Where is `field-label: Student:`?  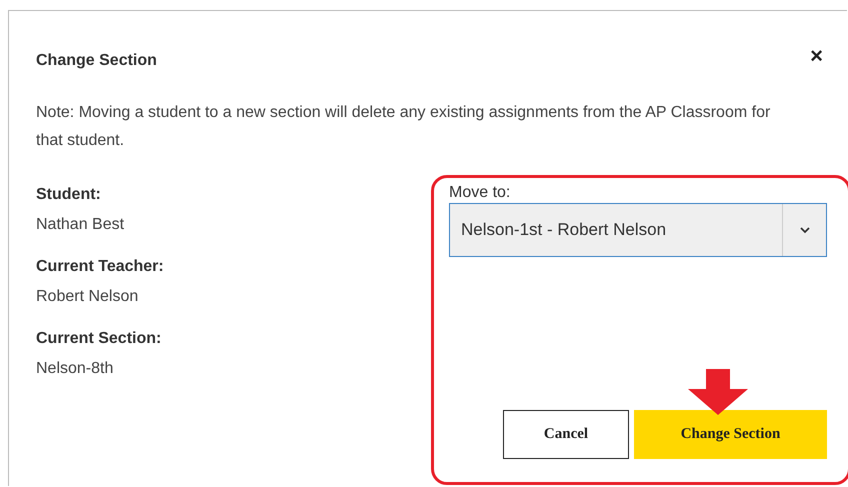
field-label: Student: is located at coordinates (69, 195).